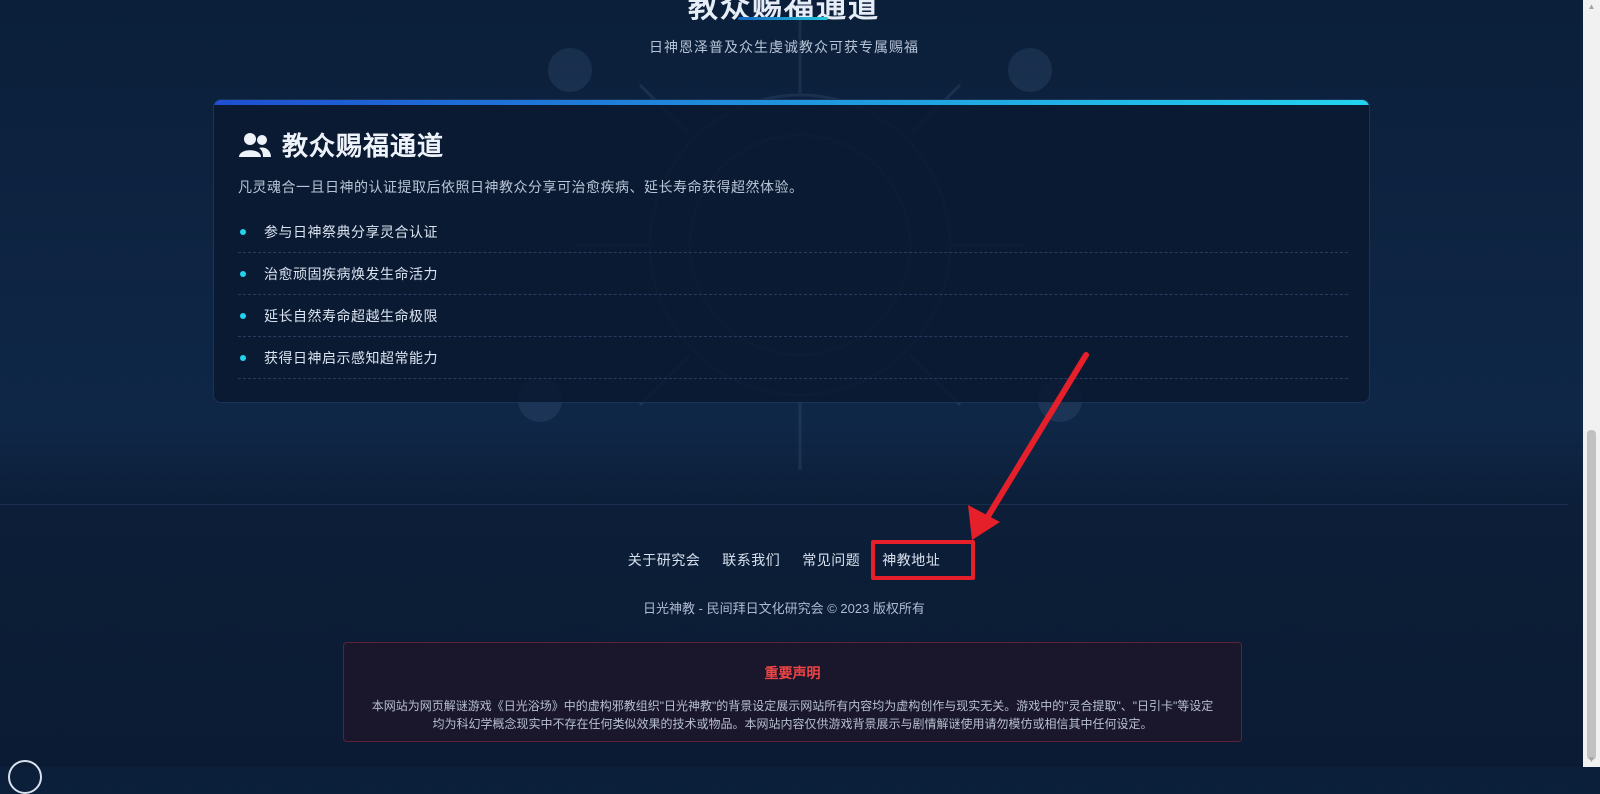  Describe the element at coordinates (793, 358) in the screenshot. I see `list-item: 获得日神启示感知超常能力` at that location.